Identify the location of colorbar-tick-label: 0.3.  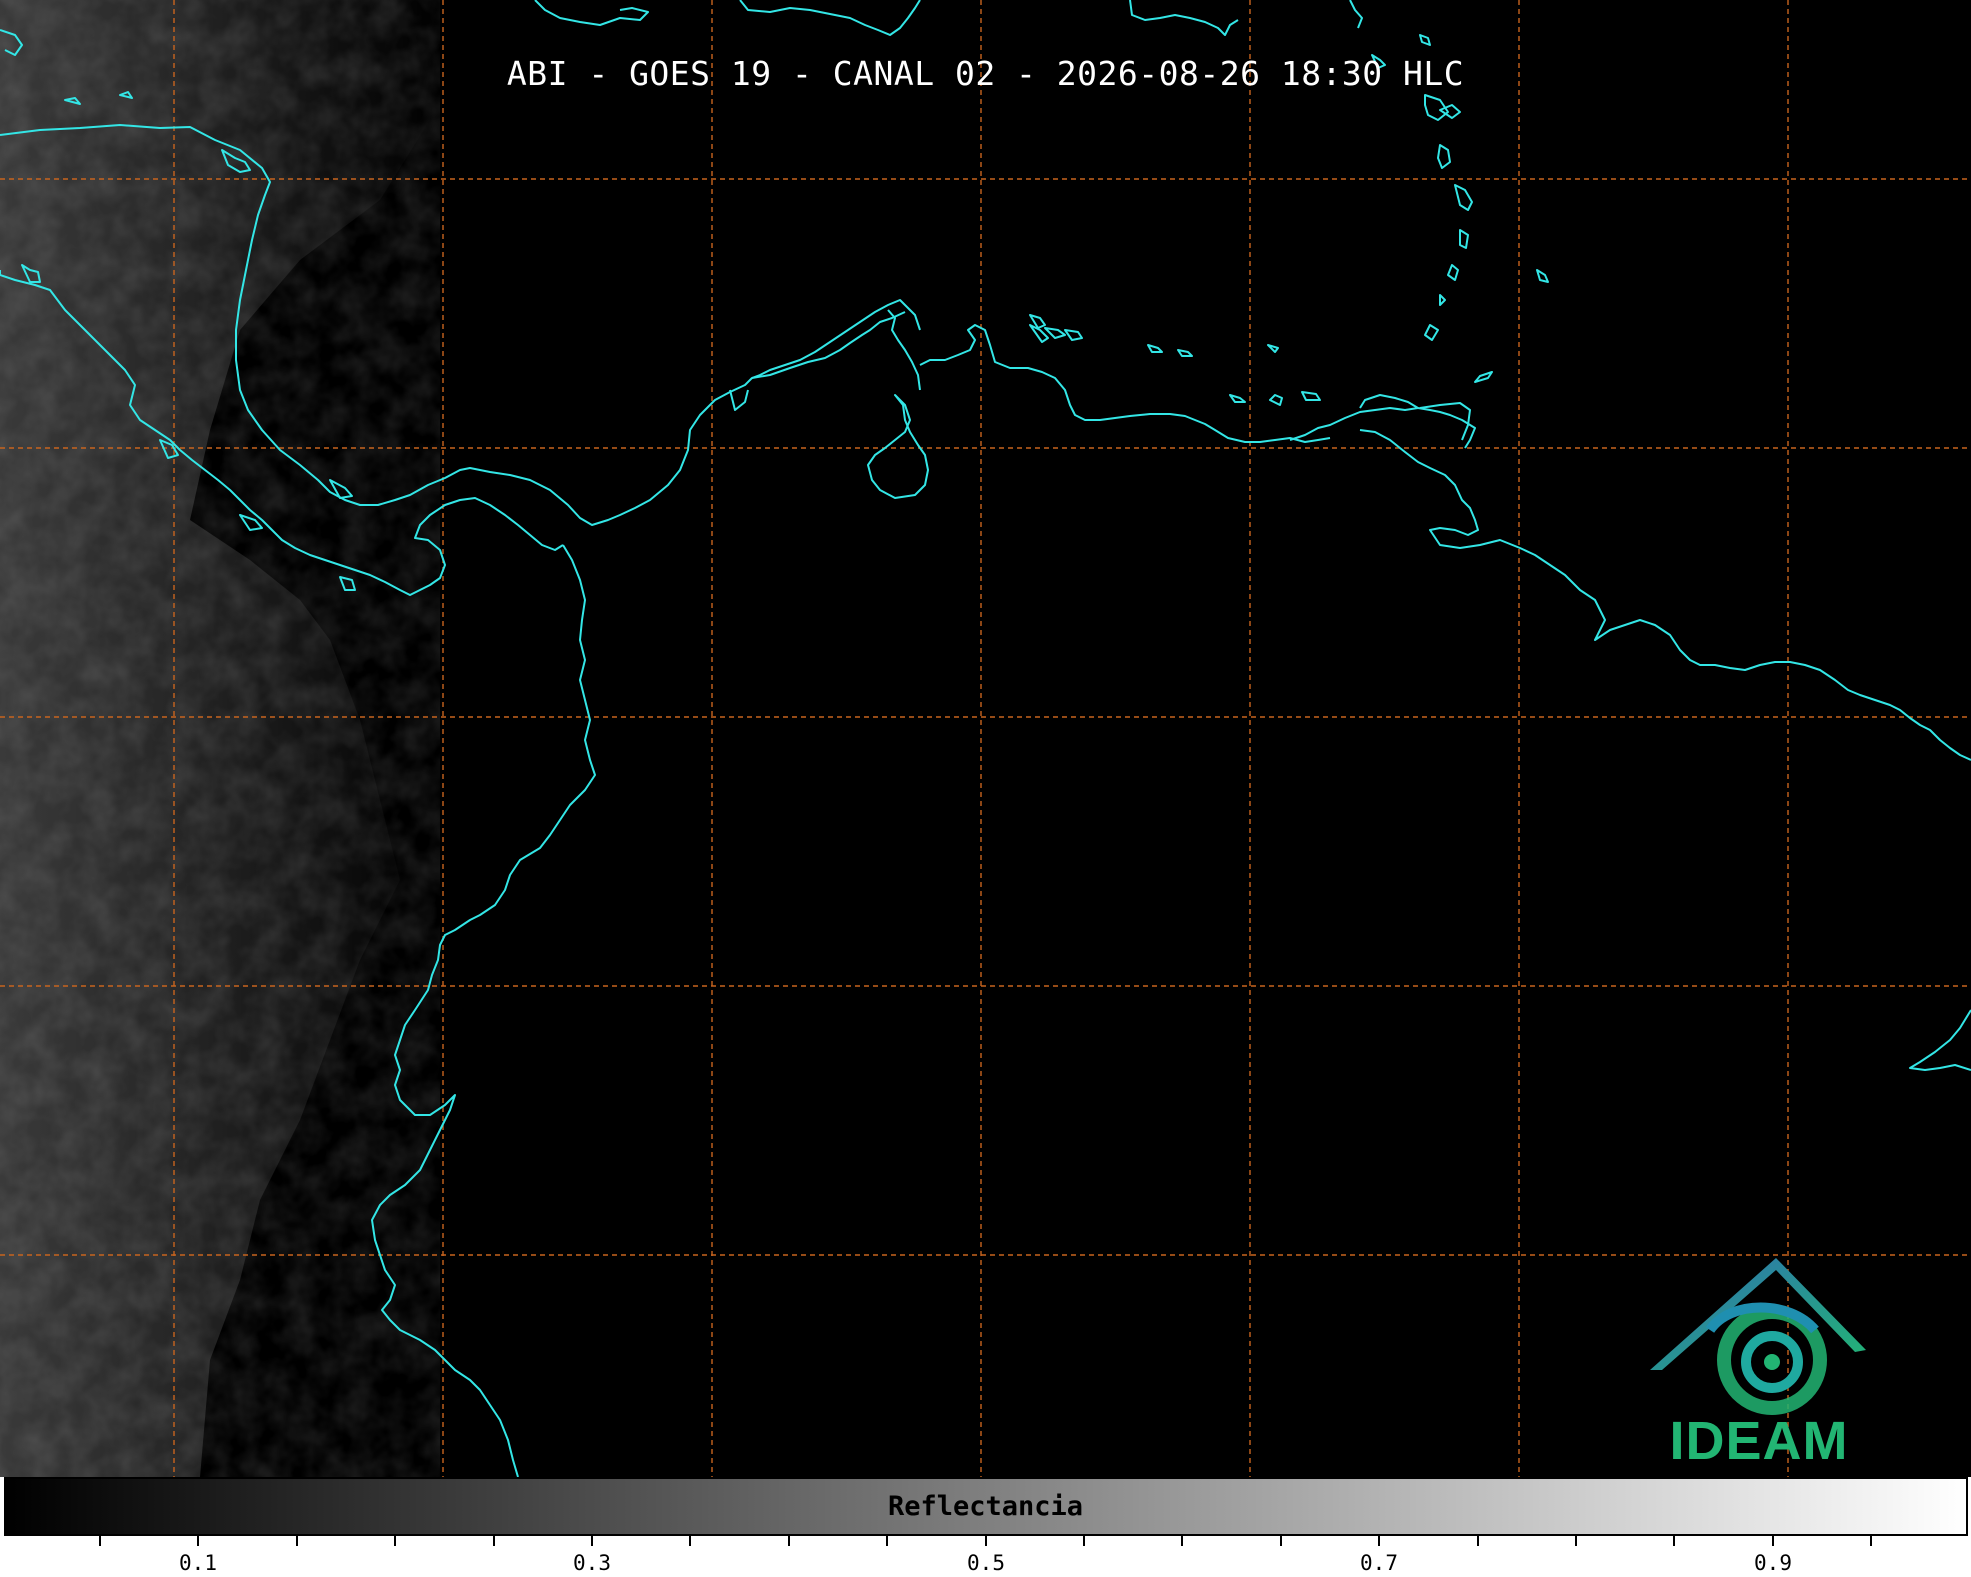
(592, 1563).